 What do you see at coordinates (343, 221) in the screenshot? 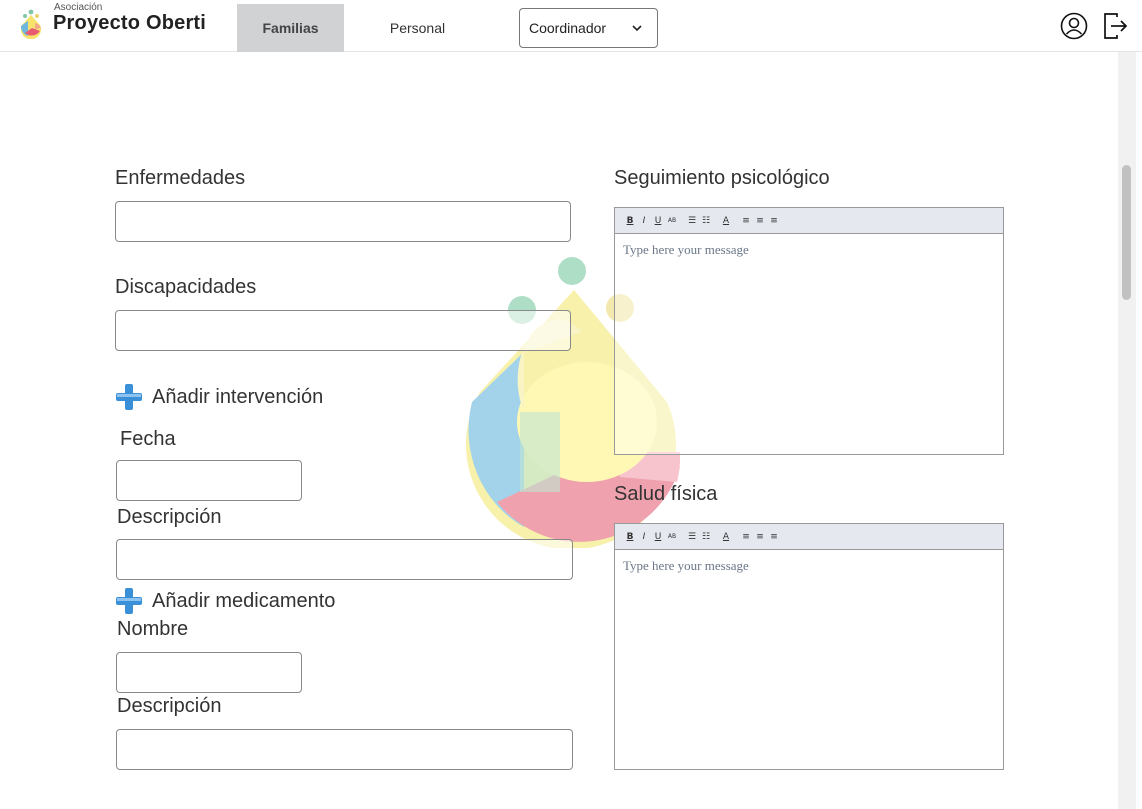
I see `enfermedades-input` at bounding box center [343, 221].